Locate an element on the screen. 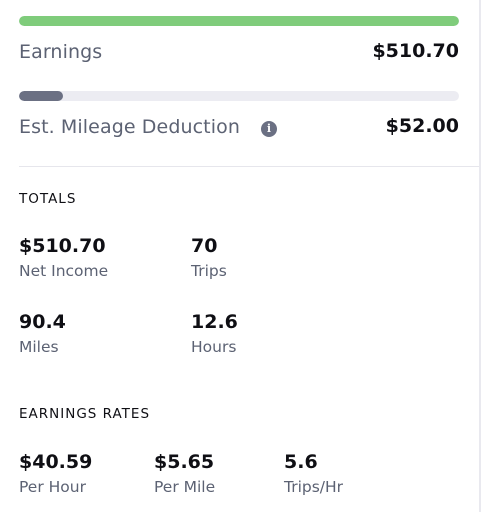 This screenshot has height=512, width=481. trips-value: 70 is located at coordinates (204, 246).